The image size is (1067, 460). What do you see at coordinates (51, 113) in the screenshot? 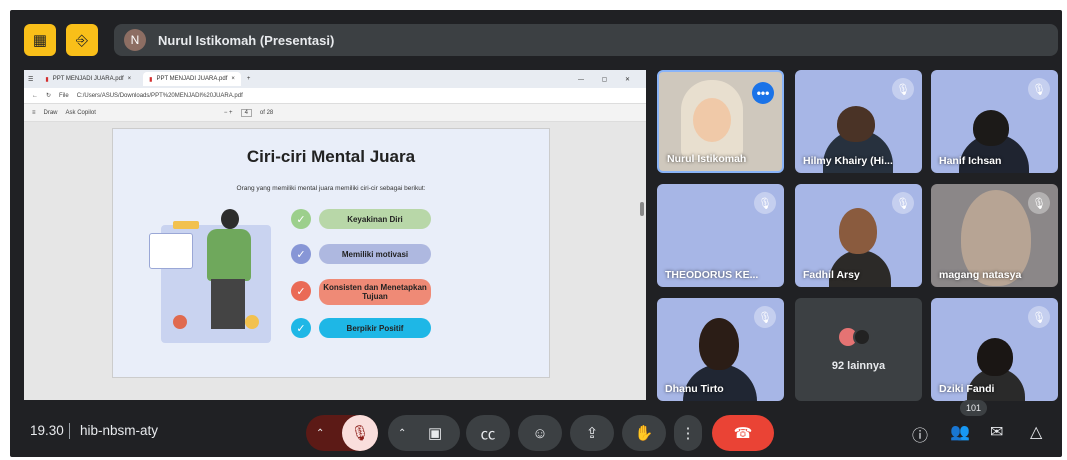
I see `draw-button: Draw` at bounding box center [51, 113].